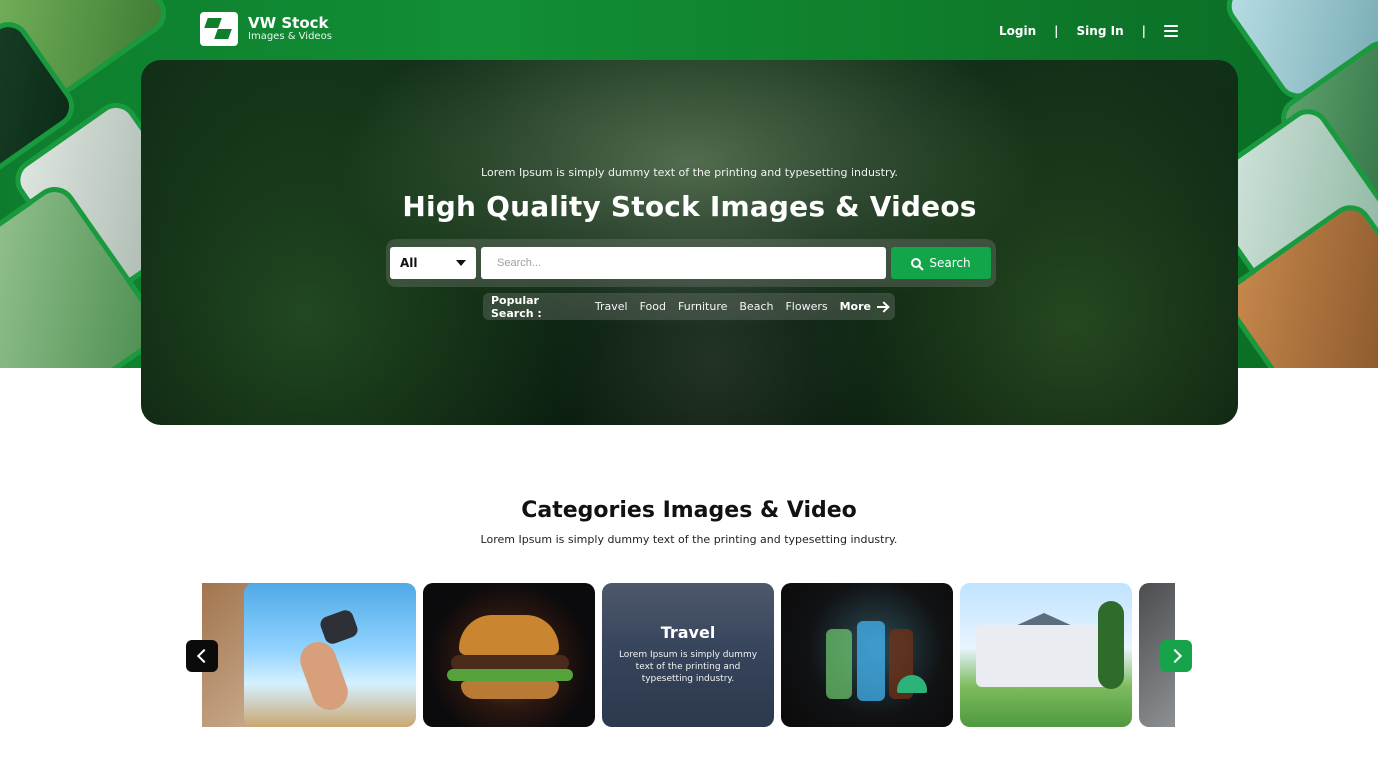 The image size is (1378, 773). What do you see at coordinates (882, 306) in the screenshot?
I see `arrow-right-icon` at bounding box center [882, 306].